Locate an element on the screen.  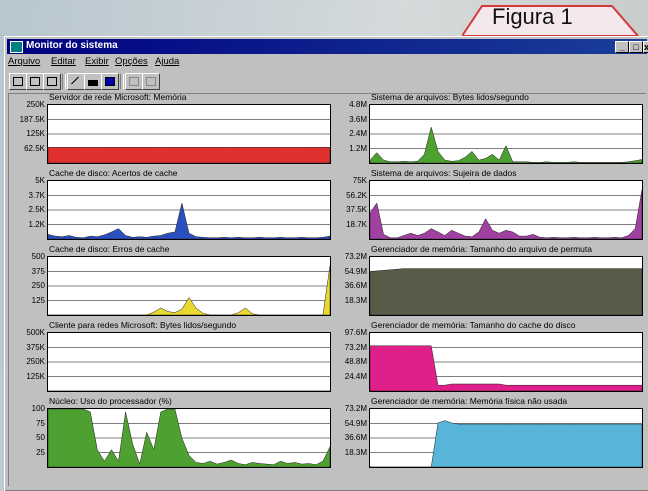
menu-ajuda: Ajuda is located at coordinates (167, 61).